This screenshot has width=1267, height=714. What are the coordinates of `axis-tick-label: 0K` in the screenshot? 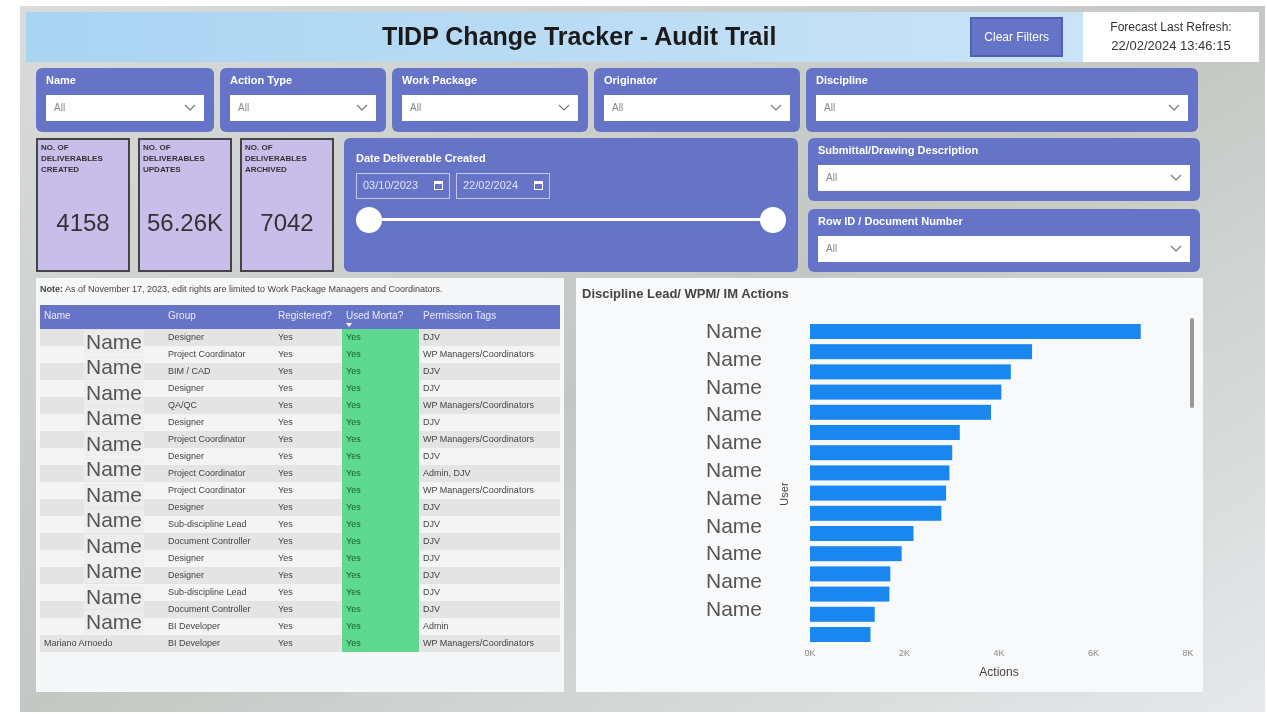 It's located at (810, 652).